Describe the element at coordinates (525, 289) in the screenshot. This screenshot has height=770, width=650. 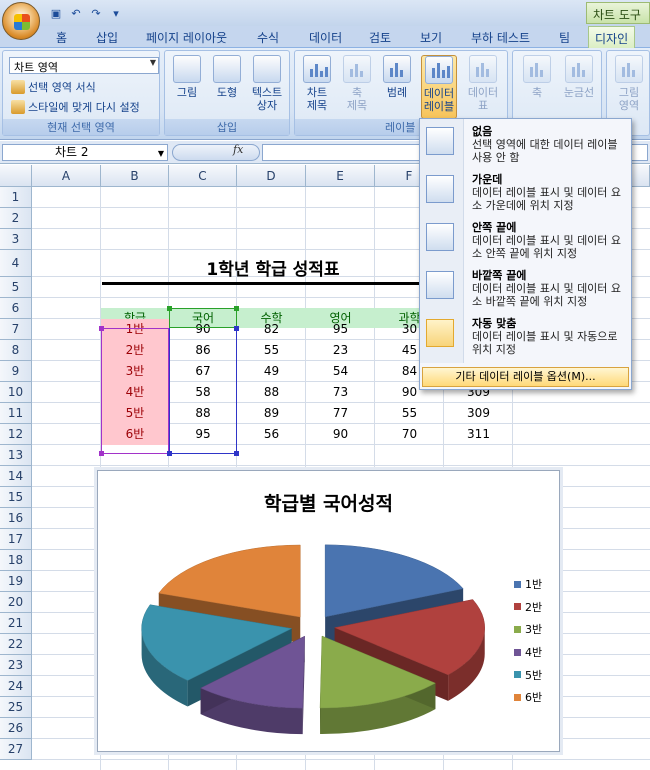
I see `menu-item-outside-end: 바깥쪽 끝에 데이터 레이블 표시 및 데이터 요소 바깥쪽 끝에 위치 지정` at that location.